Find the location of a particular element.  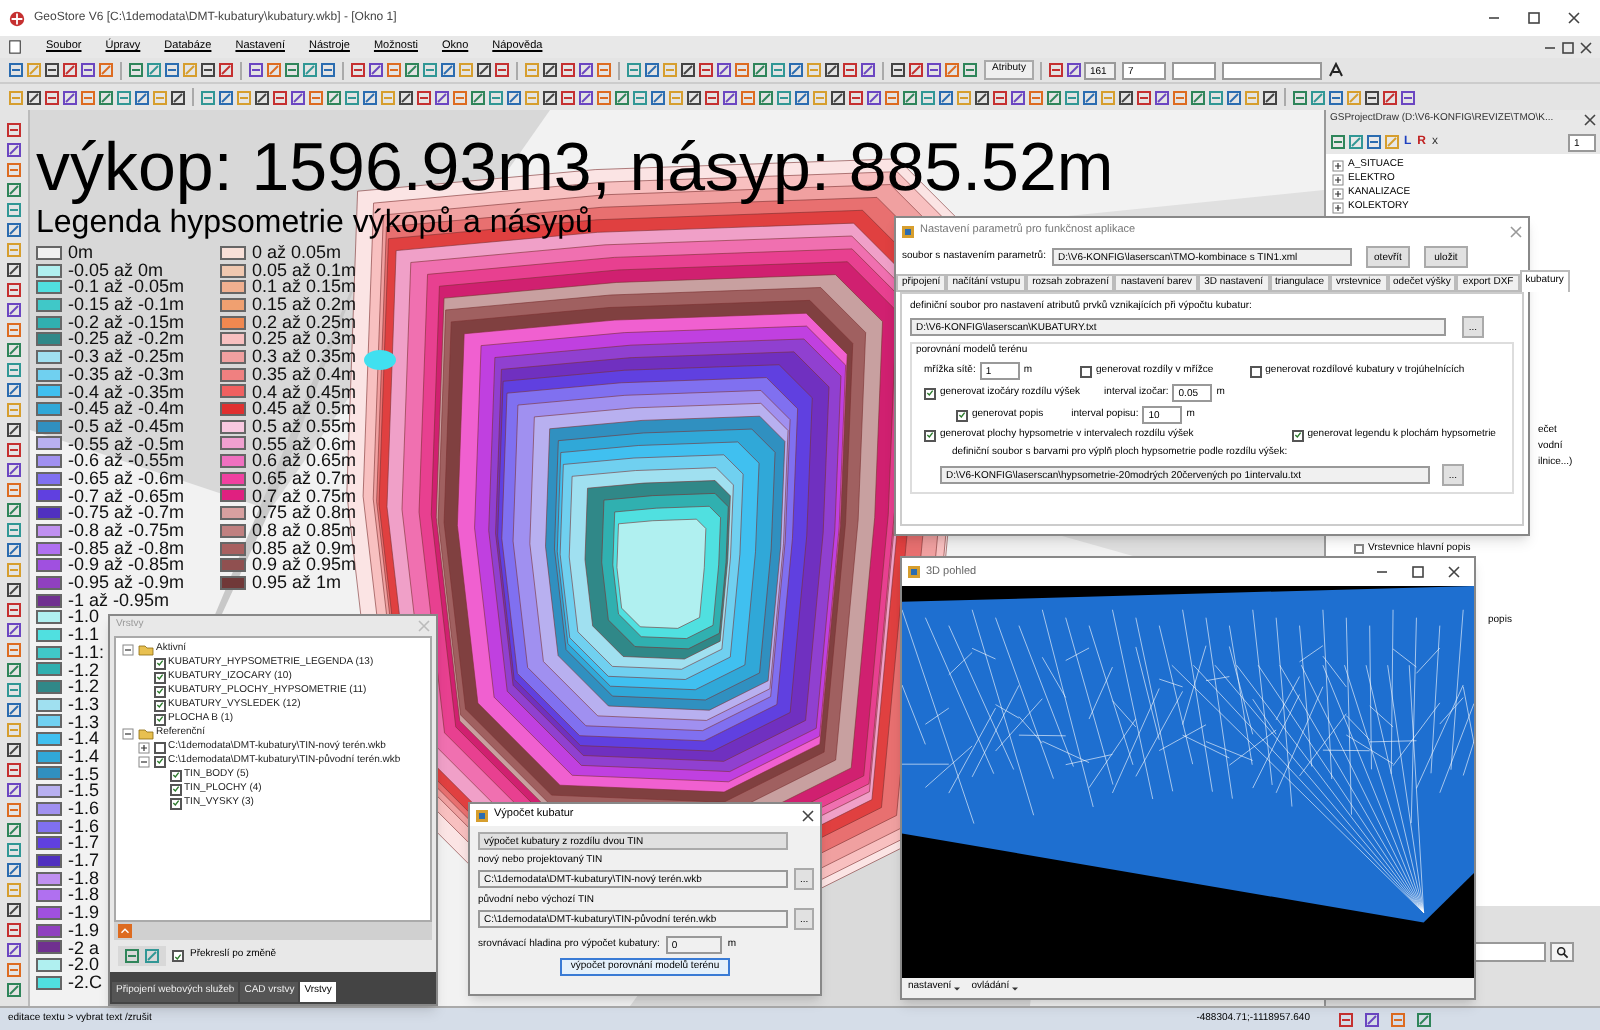

font-icon is located at coordinates (1335, 70).